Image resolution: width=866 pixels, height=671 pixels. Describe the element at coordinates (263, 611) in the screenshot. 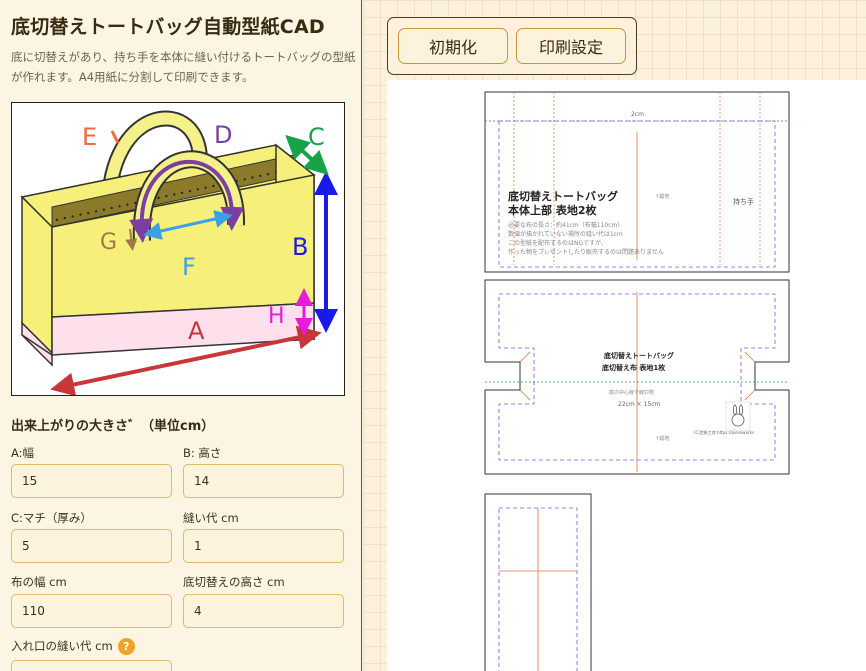

I see `bottom-height-input: 4` at that location.